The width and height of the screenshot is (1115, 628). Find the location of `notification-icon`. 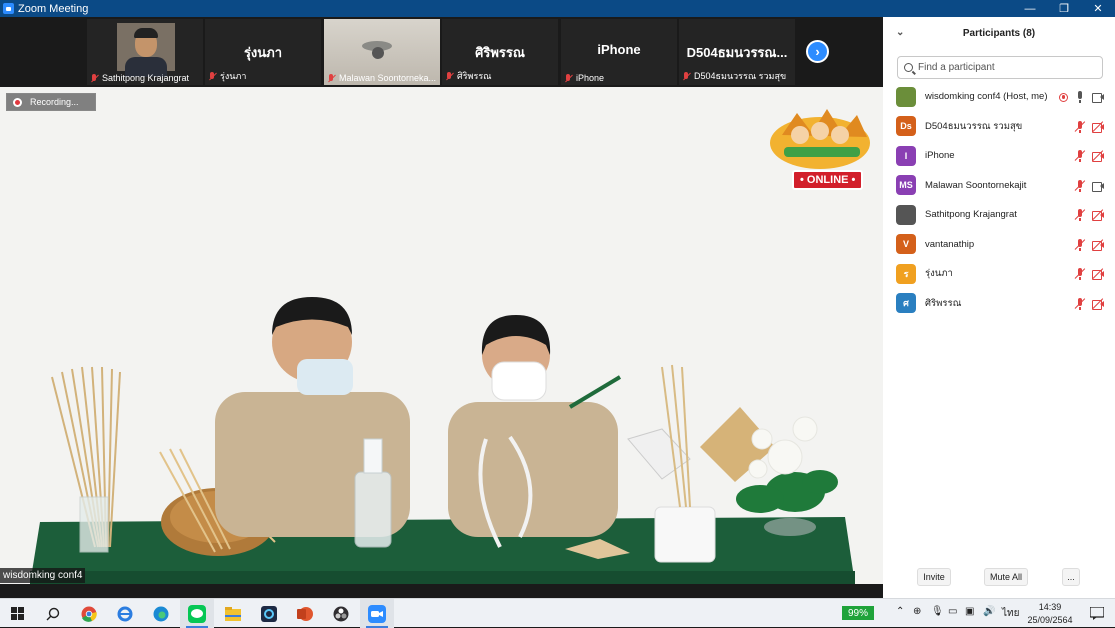

notification-icon is located at coordinates (1097, 613).